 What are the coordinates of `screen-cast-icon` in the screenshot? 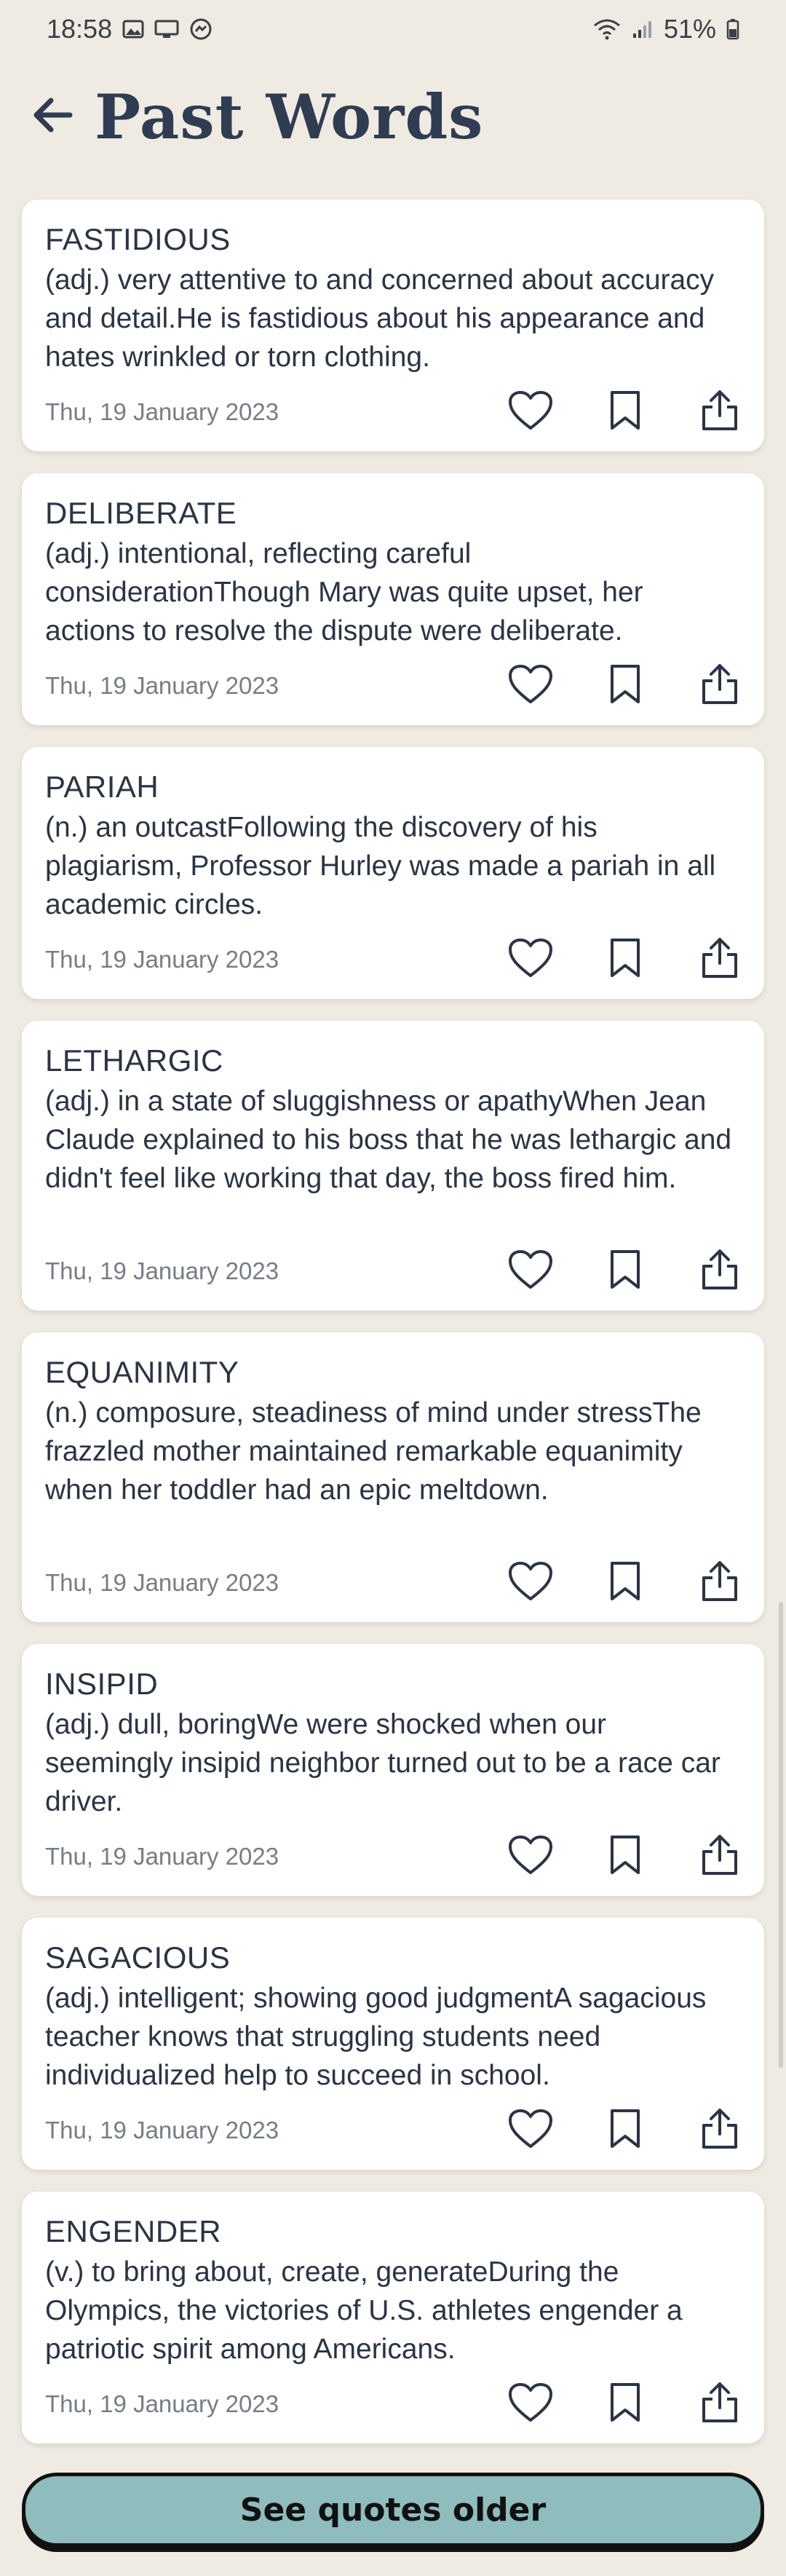 It's located at (166, 29).